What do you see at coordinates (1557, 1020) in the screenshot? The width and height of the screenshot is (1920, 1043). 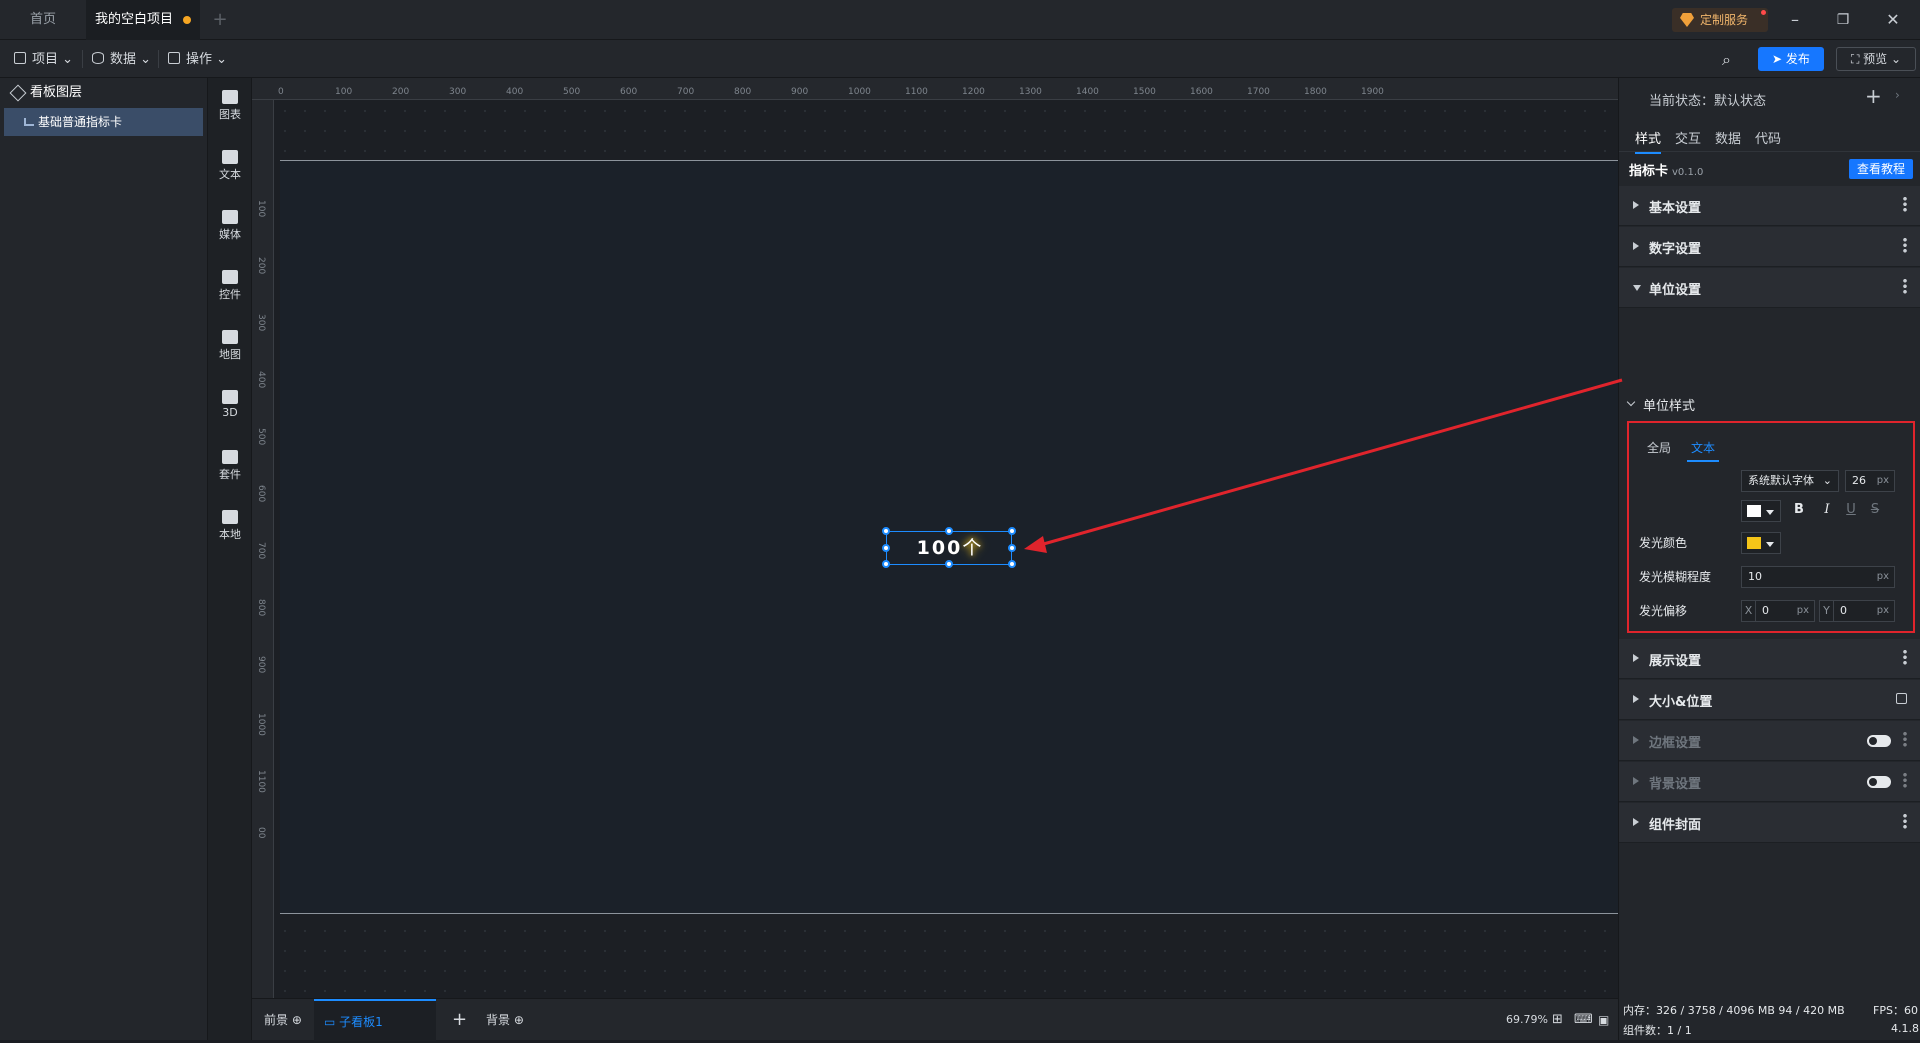 I see `fit-screen-icon: ⊞` at bounding box center [1557, 1020].